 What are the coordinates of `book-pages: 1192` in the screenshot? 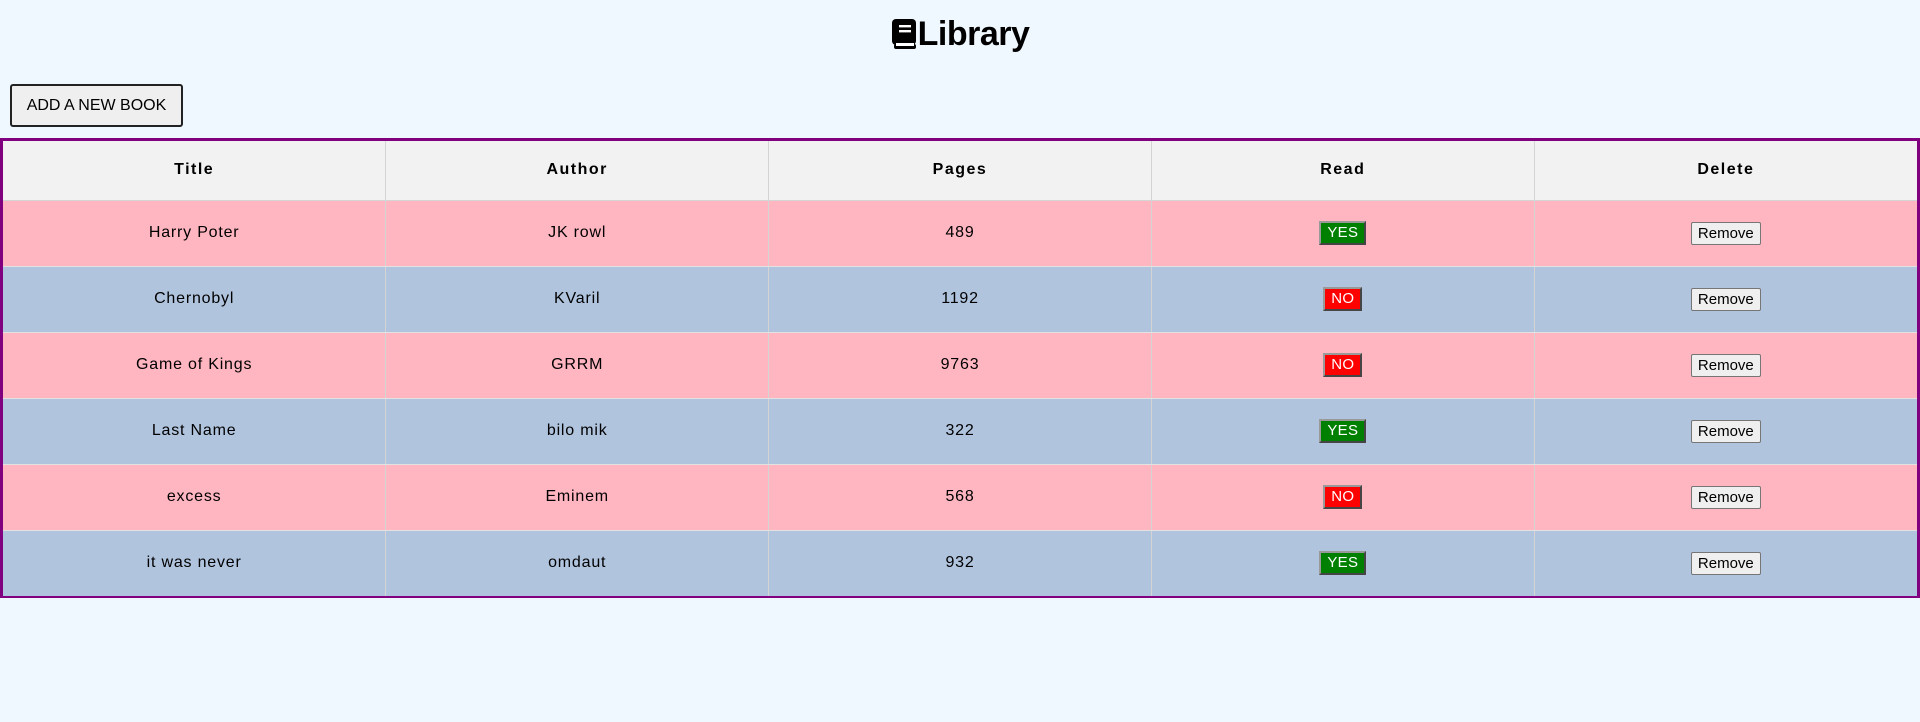 It's located at (960, 299).